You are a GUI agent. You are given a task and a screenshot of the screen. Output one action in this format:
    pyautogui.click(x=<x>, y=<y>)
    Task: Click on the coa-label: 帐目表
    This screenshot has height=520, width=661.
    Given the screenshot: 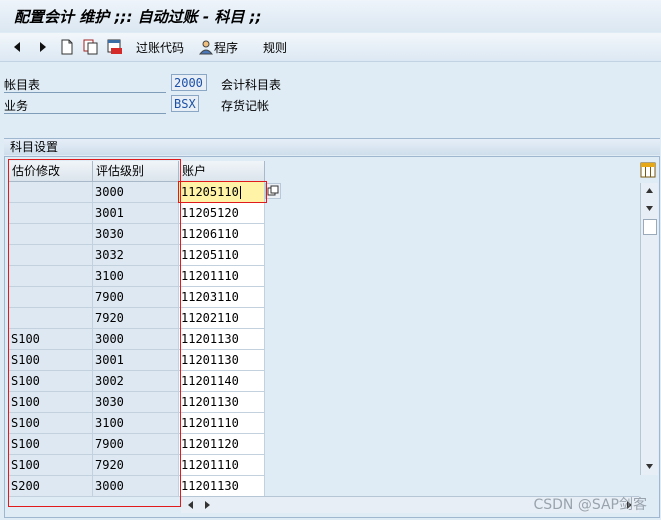 What is the action you would take?
    pyautogui.click(x=22, y=85)
    